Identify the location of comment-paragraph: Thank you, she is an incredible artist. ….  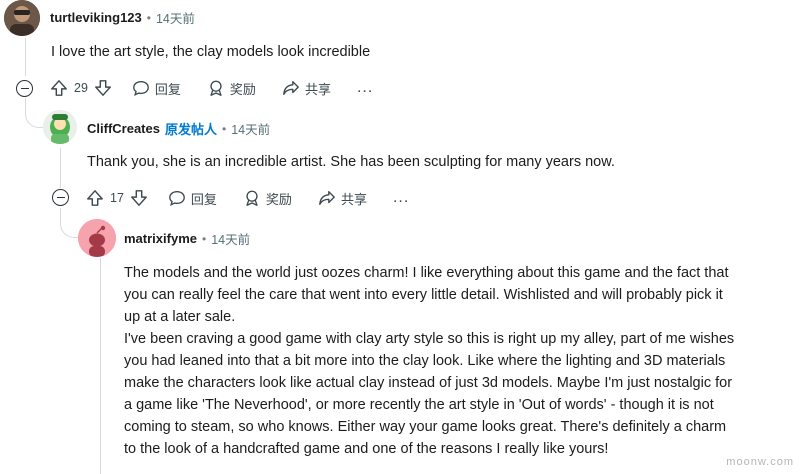
(351, 162).